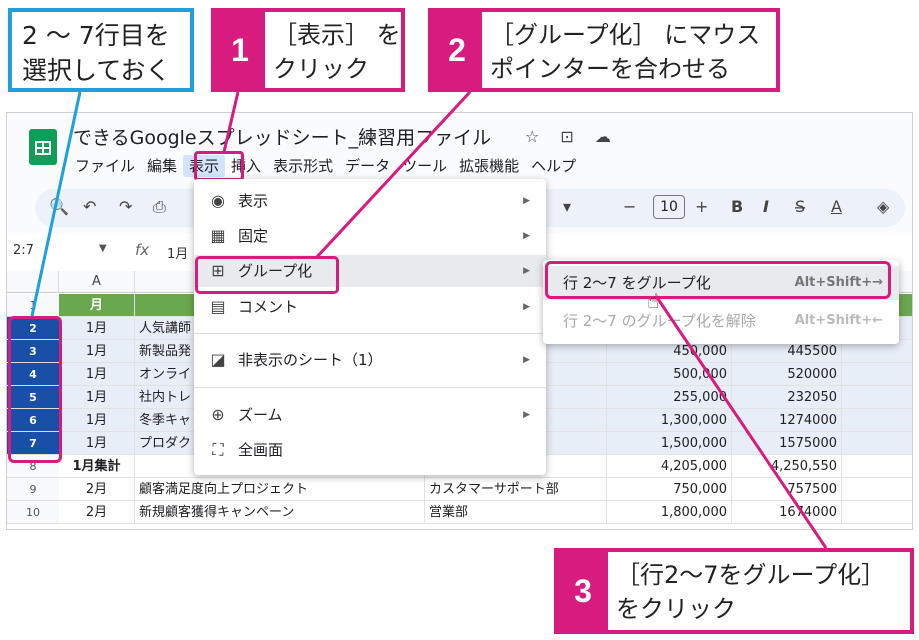 The width and height of the screenshot is (919, 640). What do you see at coordinates (33, 282) in the screenshot?
I see `select-all-corner` at bounding box center [33, 282].